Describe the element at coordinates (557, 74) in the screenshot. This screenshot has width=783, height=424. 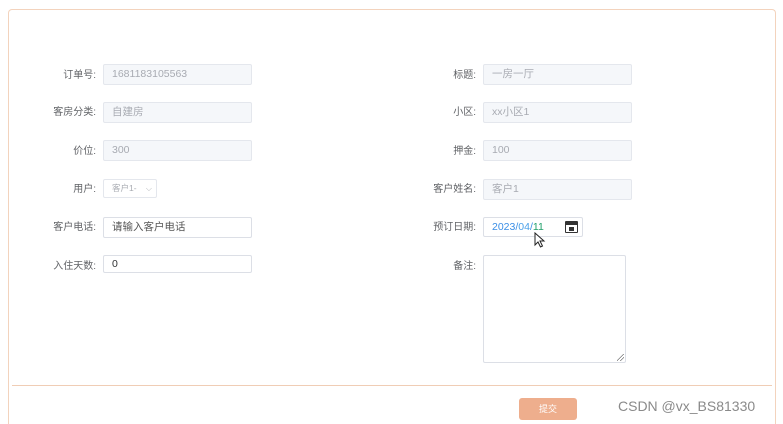
I see `title-field: 一房一厅` at that location.